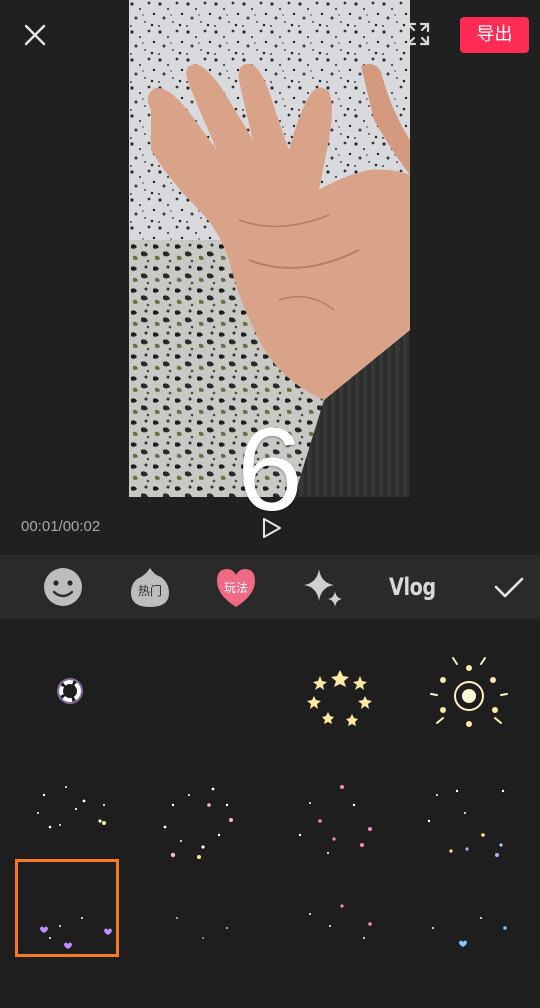  I want to click on export-button: 导出, so click(494, 35).